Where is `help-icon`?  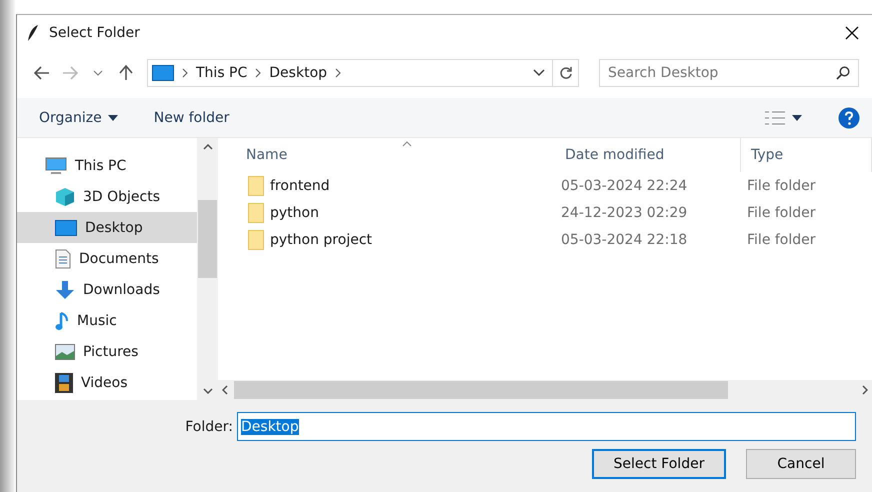 help-icon is located at coordinates (849, 117).